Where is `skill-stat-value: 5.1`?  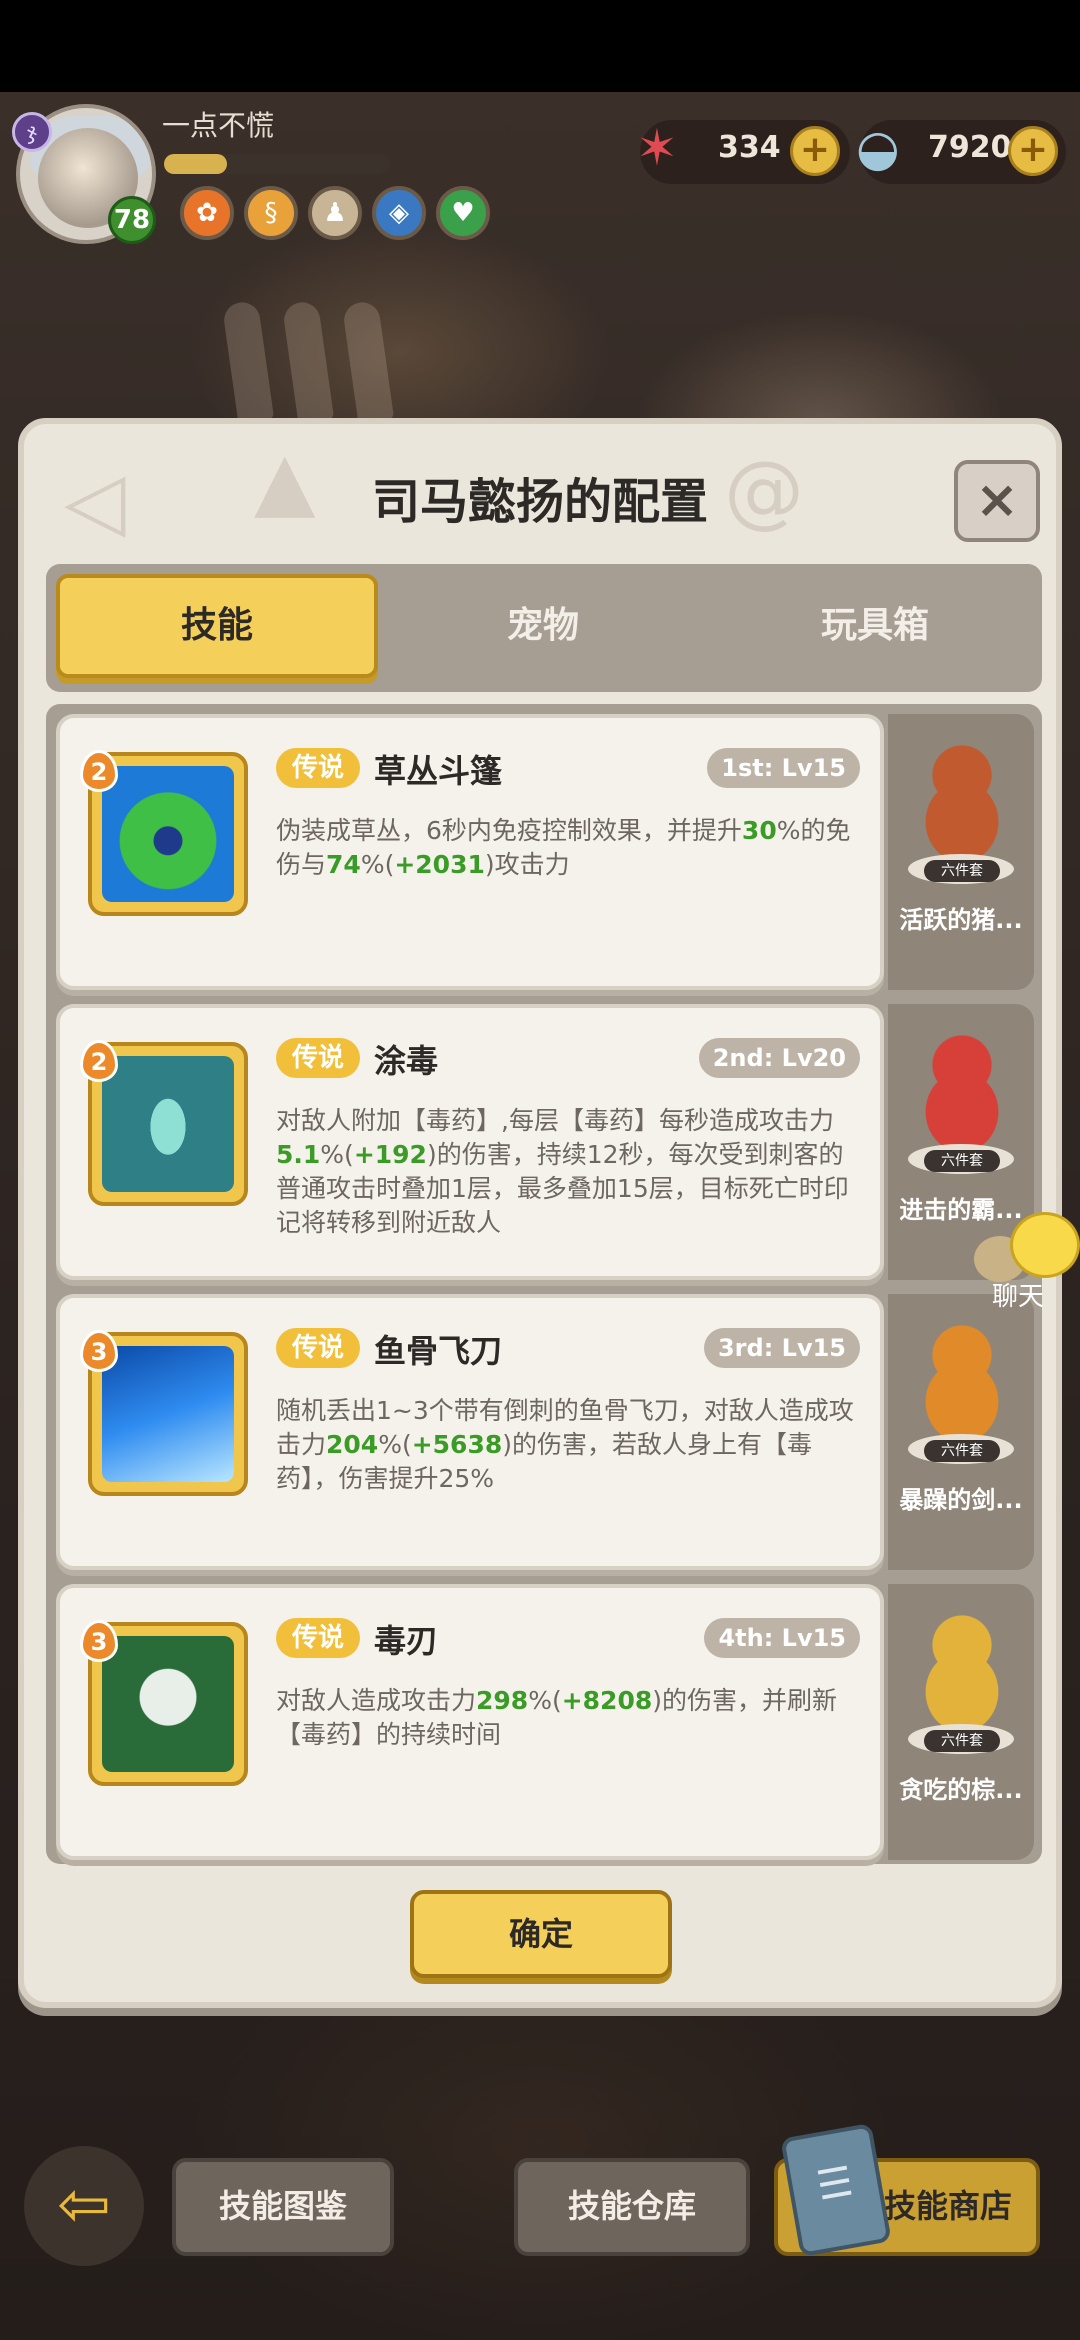 skill-stat-value: 5.1 is located at coordinates (298, 1154).